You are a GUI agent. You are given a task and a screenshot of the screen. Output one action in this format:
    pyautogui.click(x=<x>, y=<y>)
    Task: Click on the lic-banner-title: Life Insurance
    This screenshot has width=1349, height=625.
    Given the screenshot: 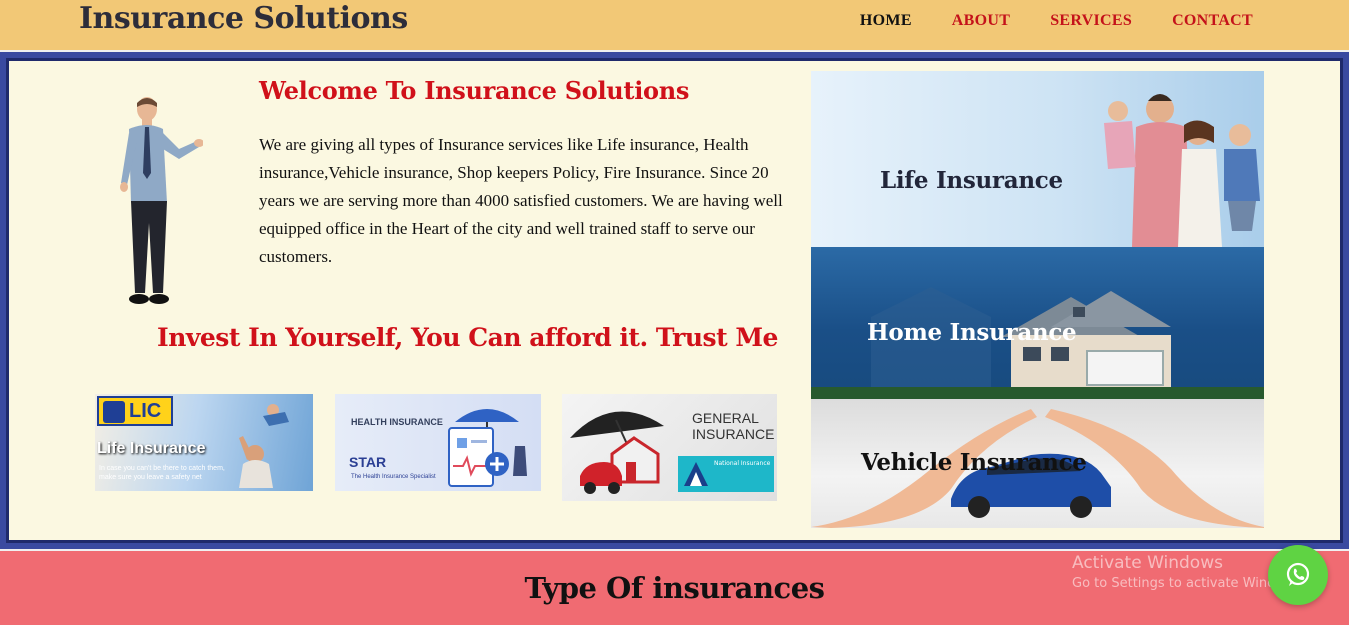 What is the action you would take?
    pyautogui.click(x=151, y=448)
    